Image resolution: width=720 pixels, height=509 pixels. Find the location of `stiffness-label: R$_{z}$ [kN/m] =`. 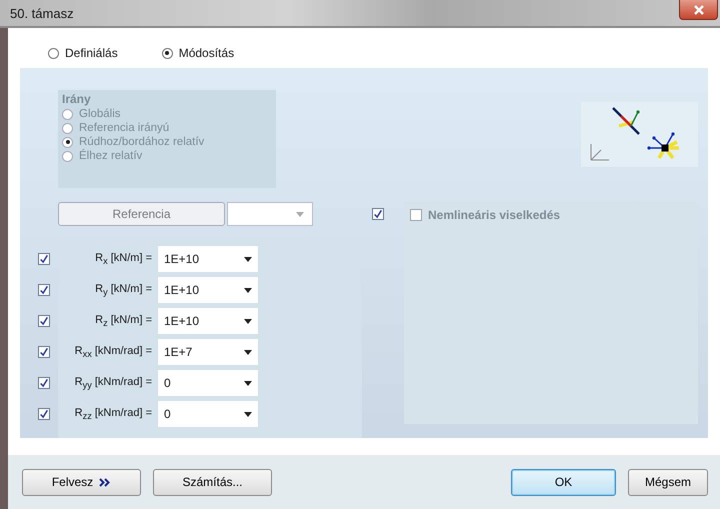

stiffness-label: R$_{z}$ [kN/m] = is located at coordinates (123, 321).